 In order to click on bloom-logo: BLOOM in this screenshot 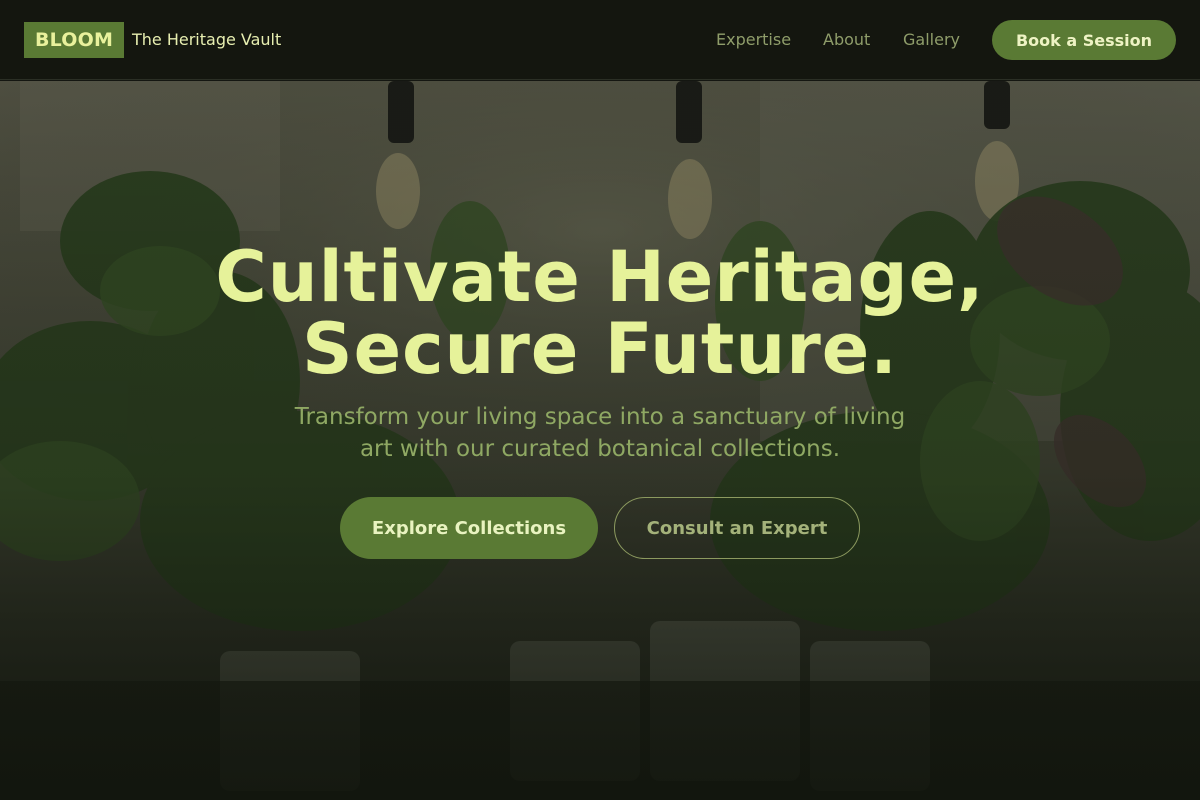, I will do `click(74, 40)`.